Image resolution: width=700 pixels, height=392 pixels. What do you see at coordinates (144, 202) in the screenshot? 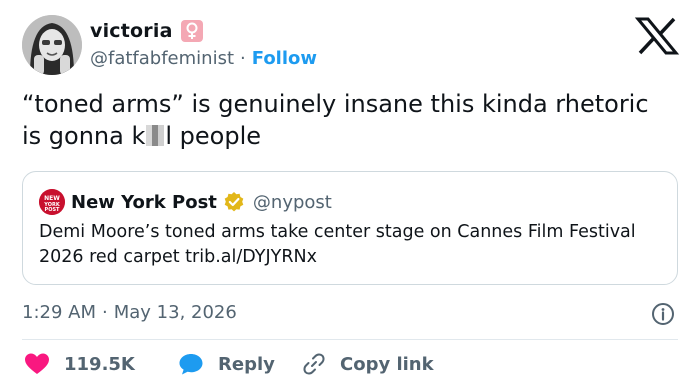
I see `quoted-display-name: New York Post` at bounding box center [144, 202].